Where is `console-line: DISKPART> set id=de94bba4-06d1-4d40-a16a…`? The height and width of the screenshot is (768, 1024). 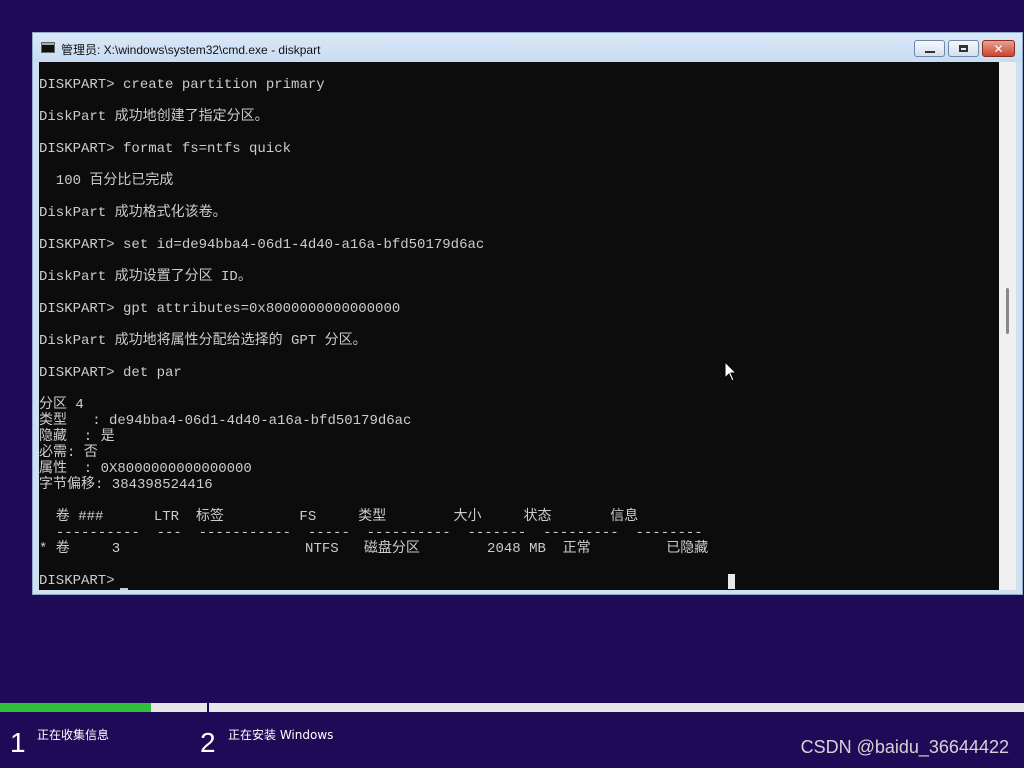 console-line: DISKPART> set id=de94bba4-06d1-4d40-a16a… is located at coordinates (262, 245).